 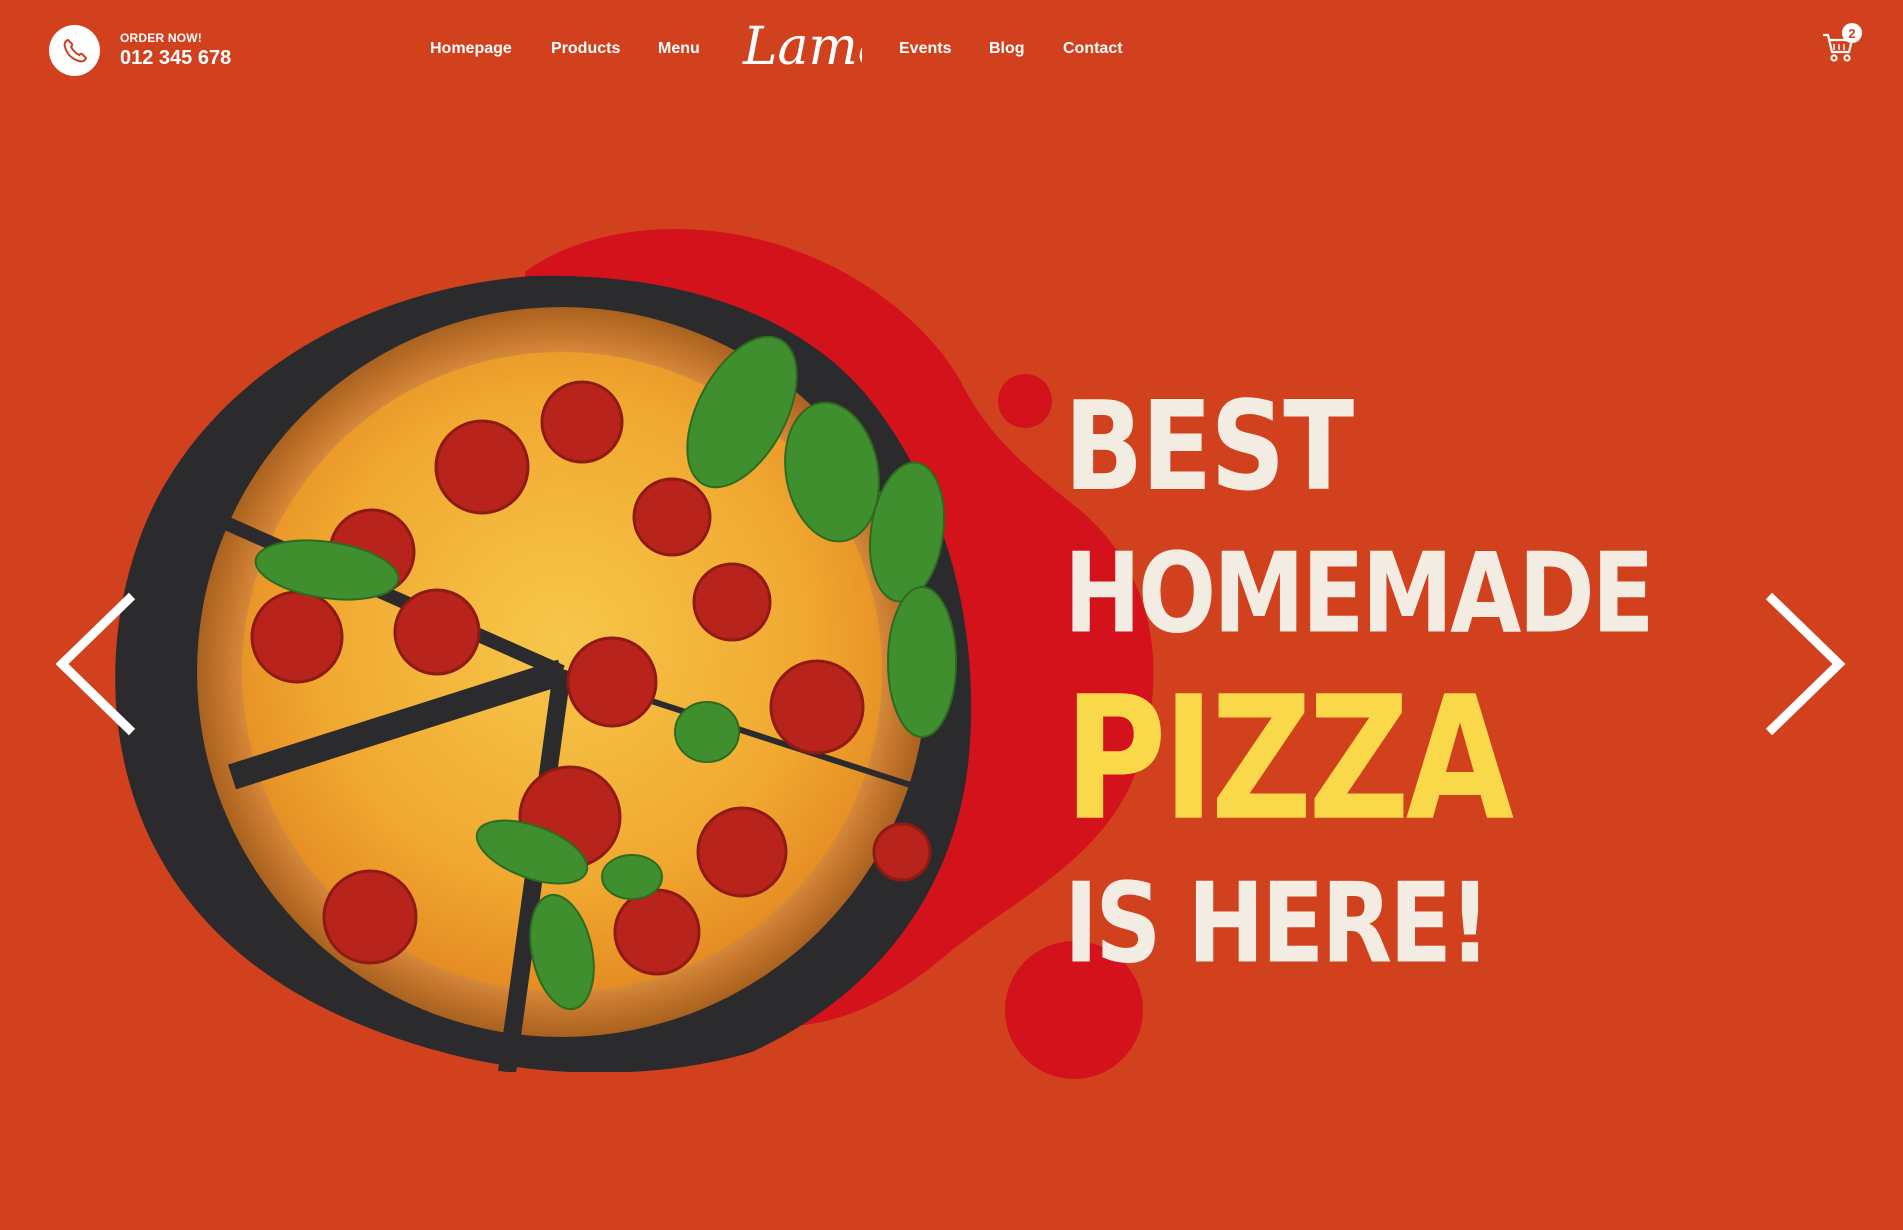 What do you see at coordinates (1359, 593) in the screenshot?
I see `hero-line-homemade: HOMEMADE` at bounding box center [1359, 593].